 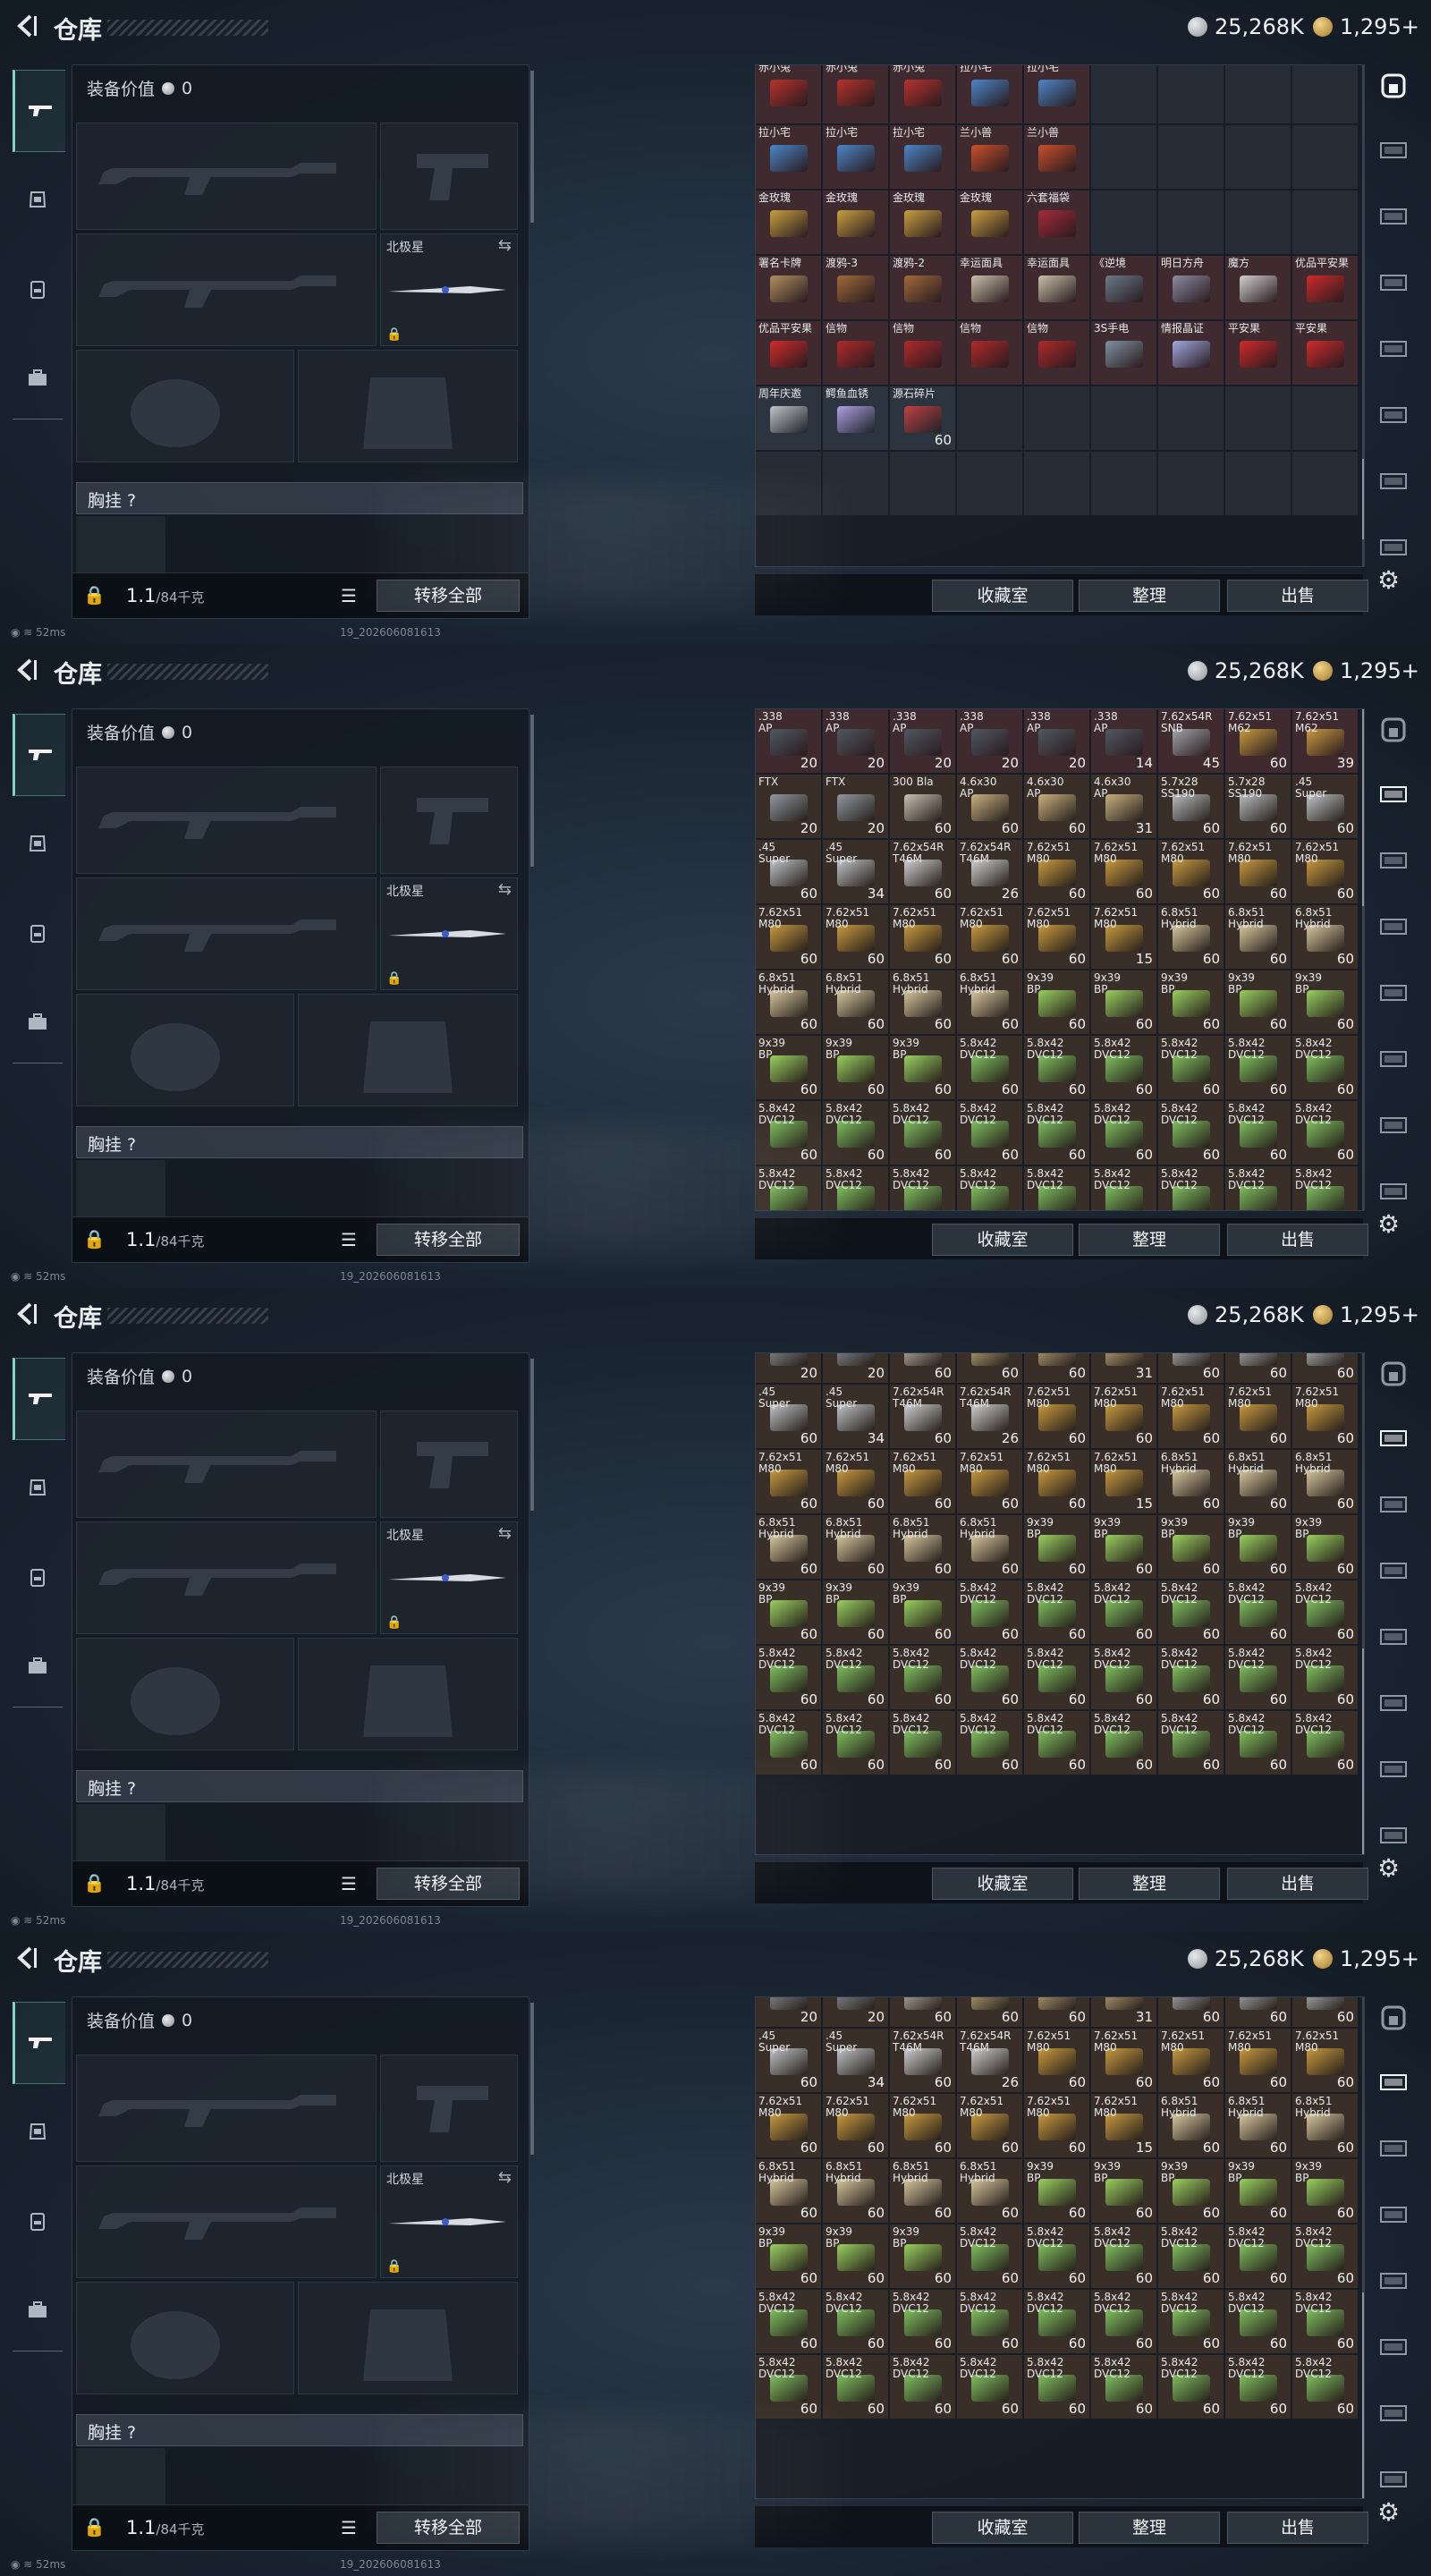 What do you see at coordinates (1191, 806) in the screenshot?
I see `item-cell: 5.7x28 SS190 60` at bounding box center [1191, 806].